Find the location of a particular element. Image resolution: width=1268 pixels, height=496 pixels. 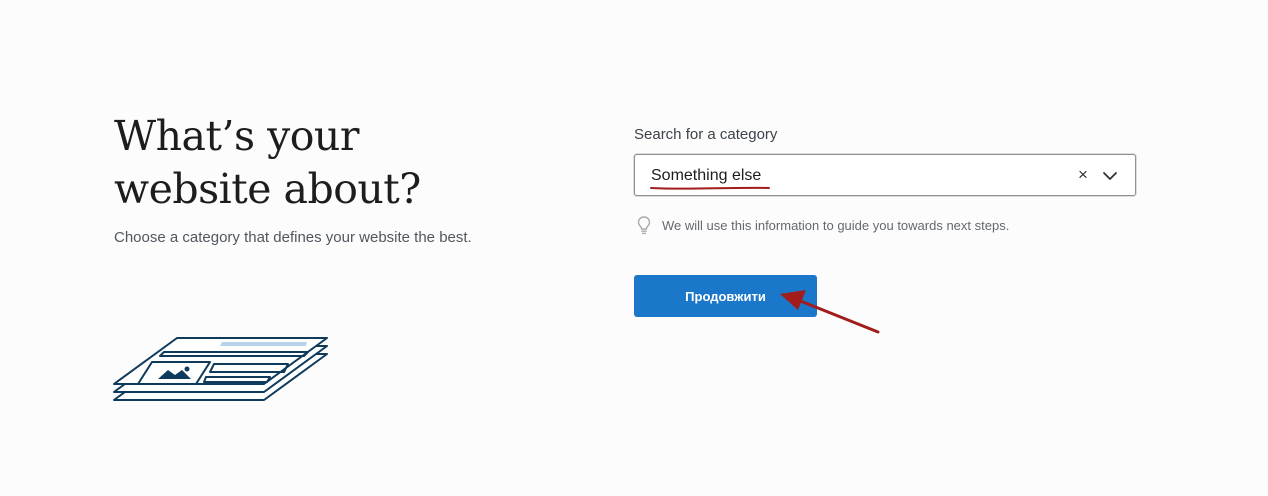

page-title: What’s your website about? is located at coordinates (324, 163).